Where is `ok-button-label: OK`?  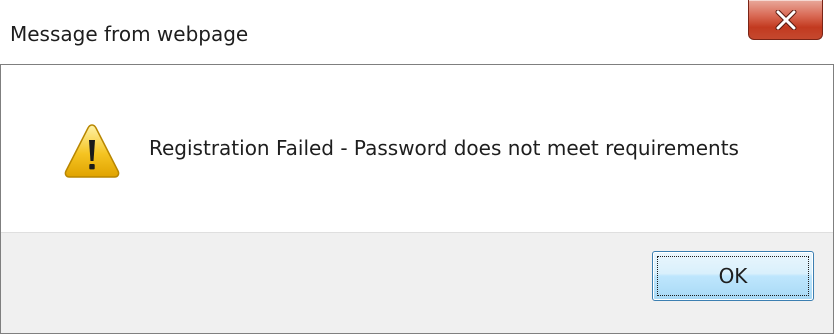
ok-button-label: OK is located at coordinates (733, 276).